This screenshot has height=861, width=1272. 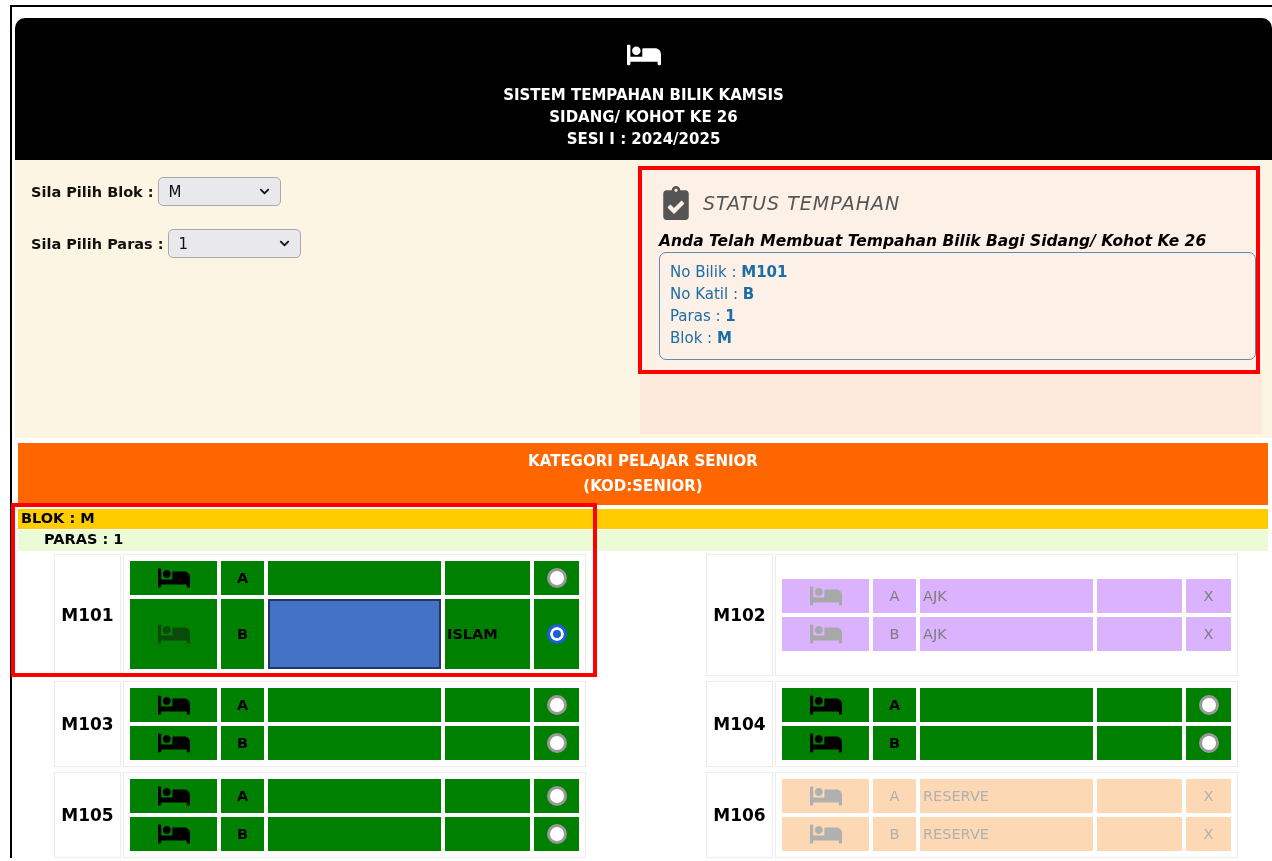 I want to click on block-select: M, so click(x=219, y=191).